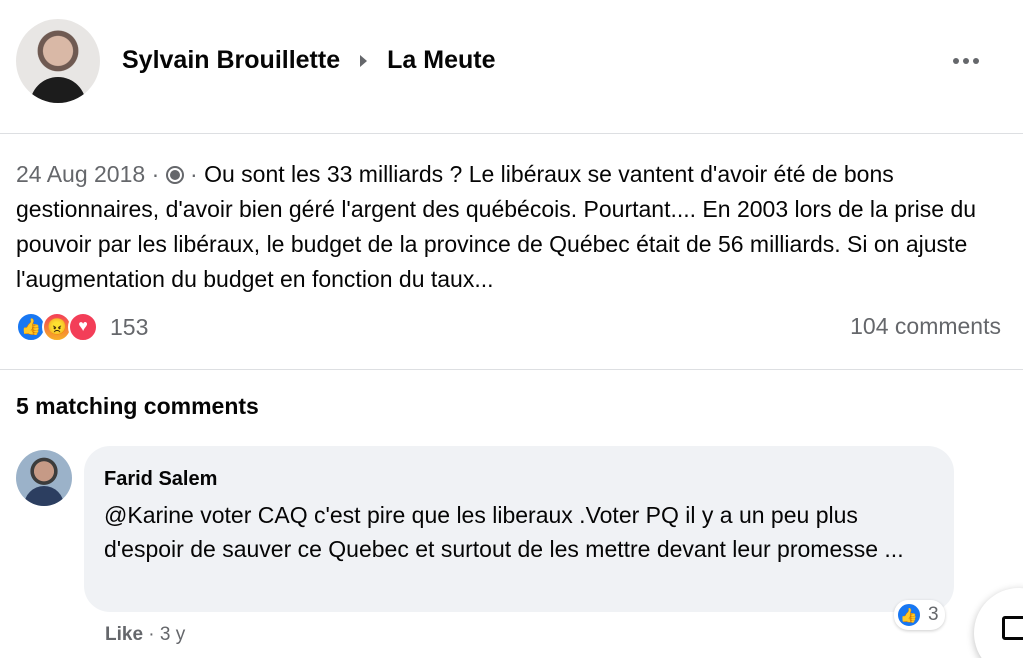 The height and width of the screenshot is (658, 1023). I want to click on matching-comments-heading: 5 matching comments, so click(137, 406).